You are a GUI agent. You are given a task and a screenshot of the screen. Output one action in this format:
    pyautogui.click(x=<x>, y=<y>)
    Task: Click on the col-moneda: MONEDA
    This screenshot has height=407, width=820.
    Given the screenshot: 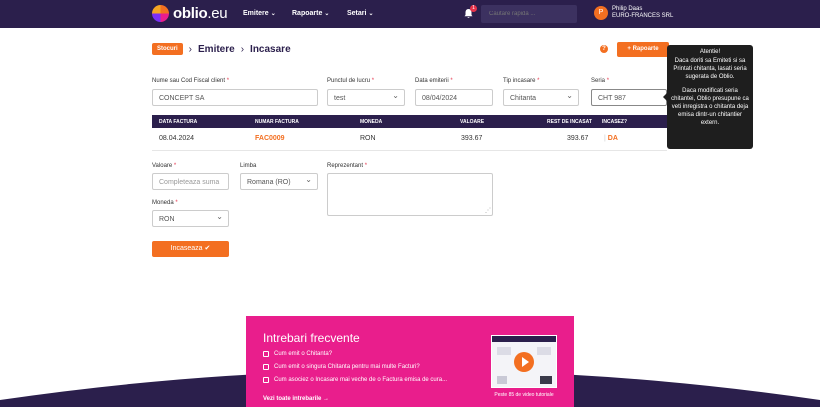 What is the action you would take?
    pyautogui.click(x=371, y=122)
    